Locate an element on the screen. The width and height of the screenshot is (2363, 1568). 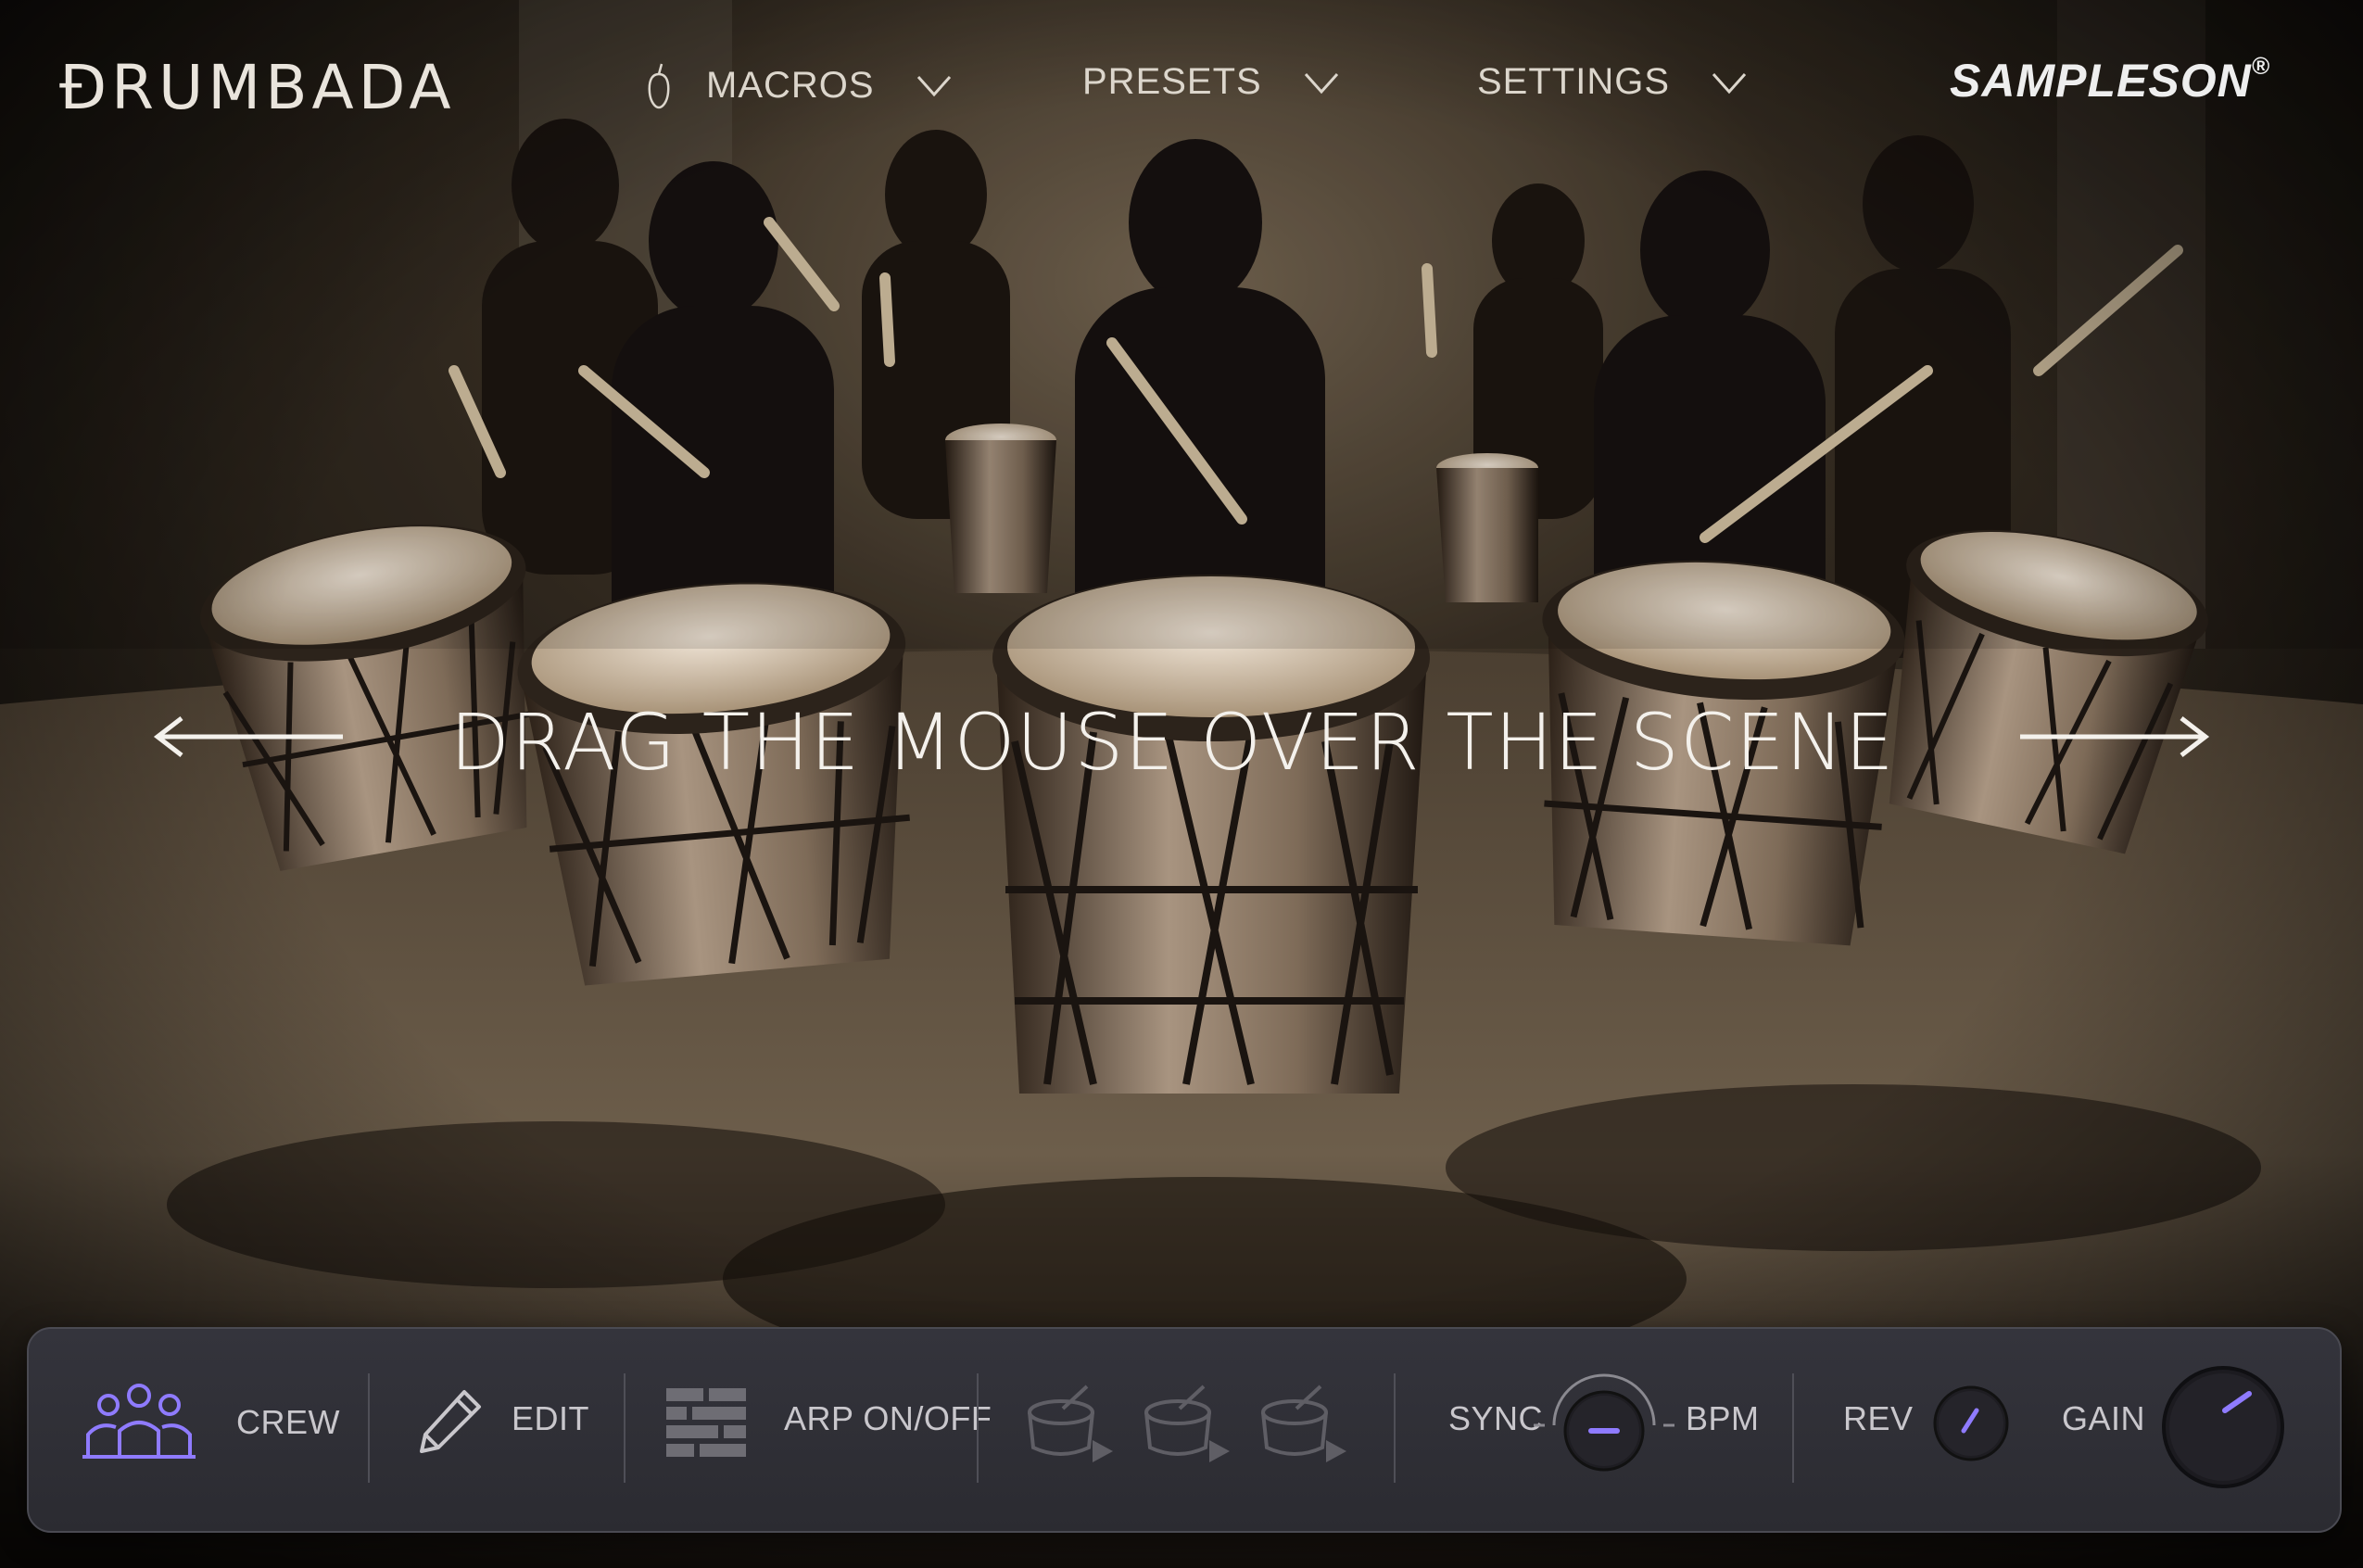
registered-mark: ® is located at coordinates (2260, 66).